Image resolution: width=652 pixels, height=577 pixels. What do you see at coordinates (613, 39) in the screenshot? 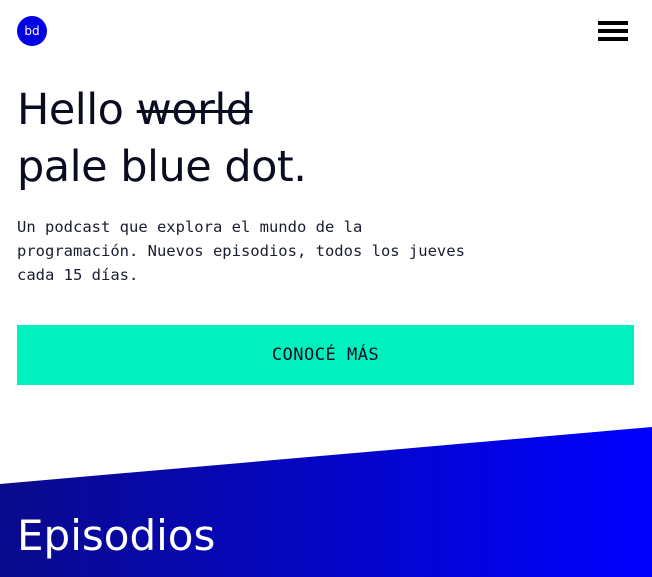
I see `menu-bar-bottom` at bounding box center [613, 39].